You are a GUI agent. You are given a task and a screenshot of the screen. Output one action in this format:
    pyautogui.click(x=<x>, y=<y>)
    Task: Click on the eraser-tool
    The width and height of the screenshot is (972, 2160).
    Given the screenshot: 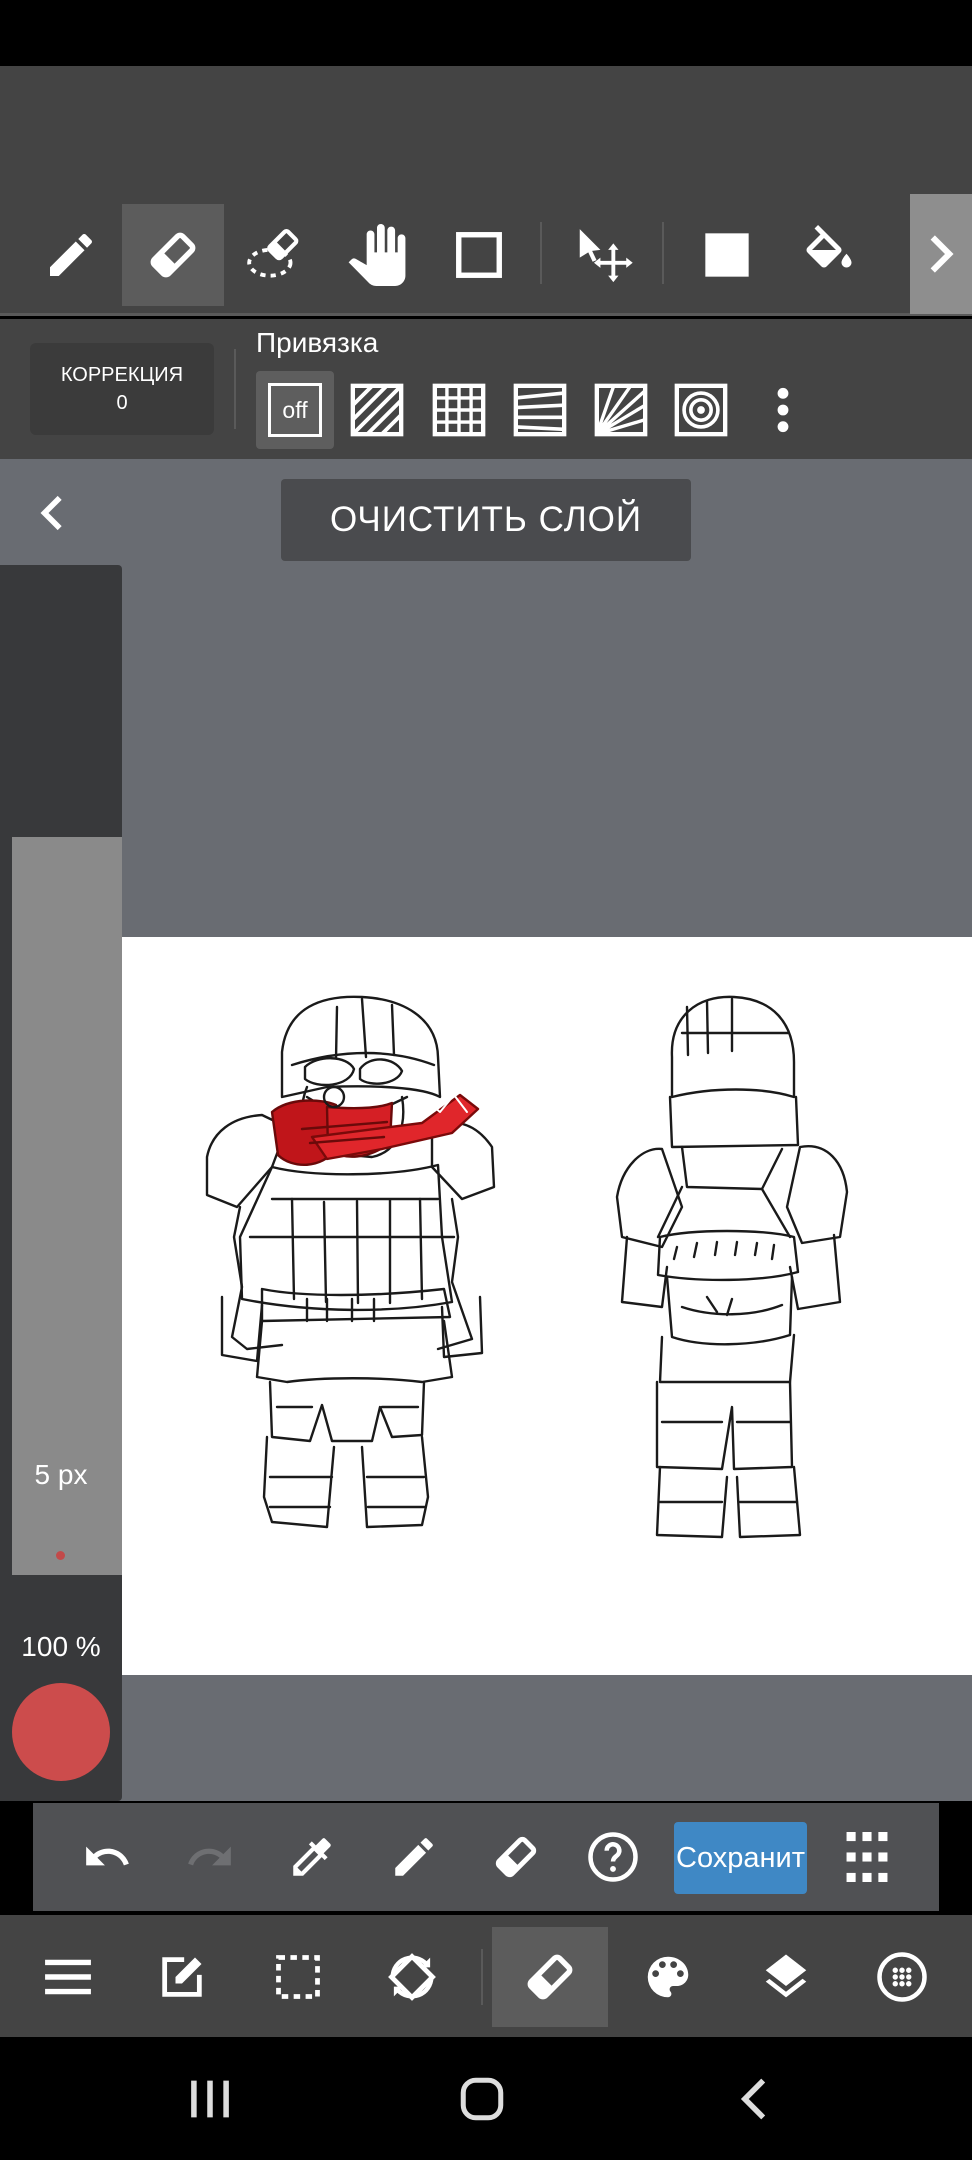 What is the action you would take?
    pyautogui.click(x=173, y=255)
    